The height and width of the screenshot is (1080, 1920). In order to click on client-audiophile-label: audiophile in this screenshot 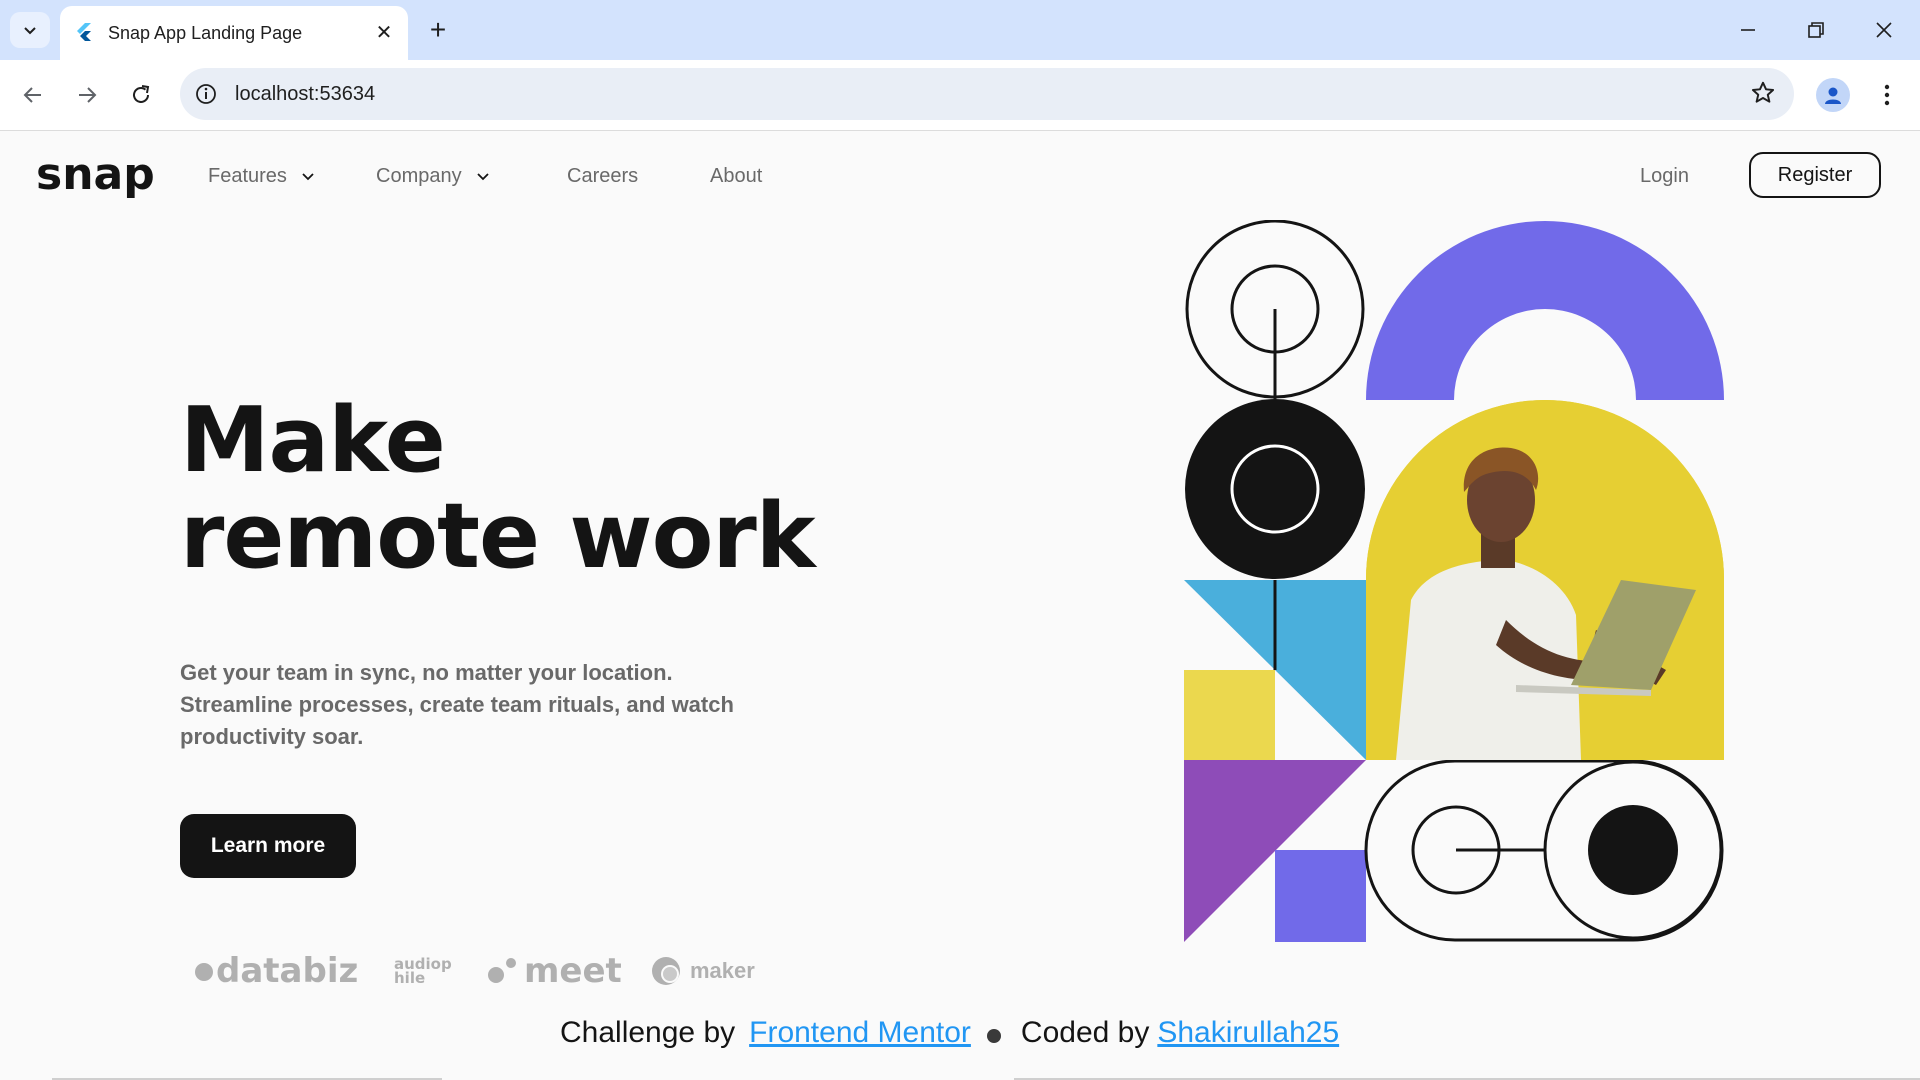, I will do `click(423, 971)`.